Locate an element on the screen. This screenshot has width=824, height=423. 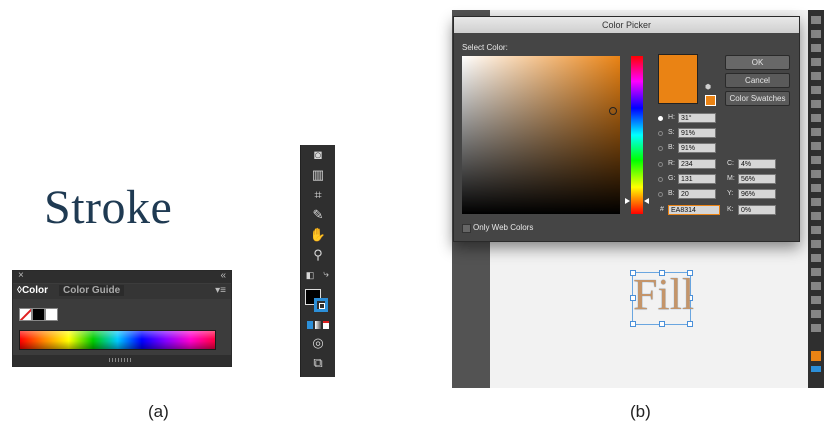
artboard-icon: ⌗ is located at coordinates (318, 195).